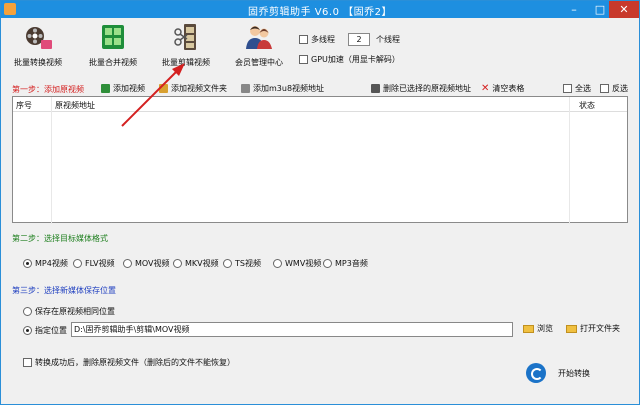  Describe the element at coordinates (289, 88) in the screenshot. I see `add-m3u8-label: 添加m3u8视频地址` at that location.